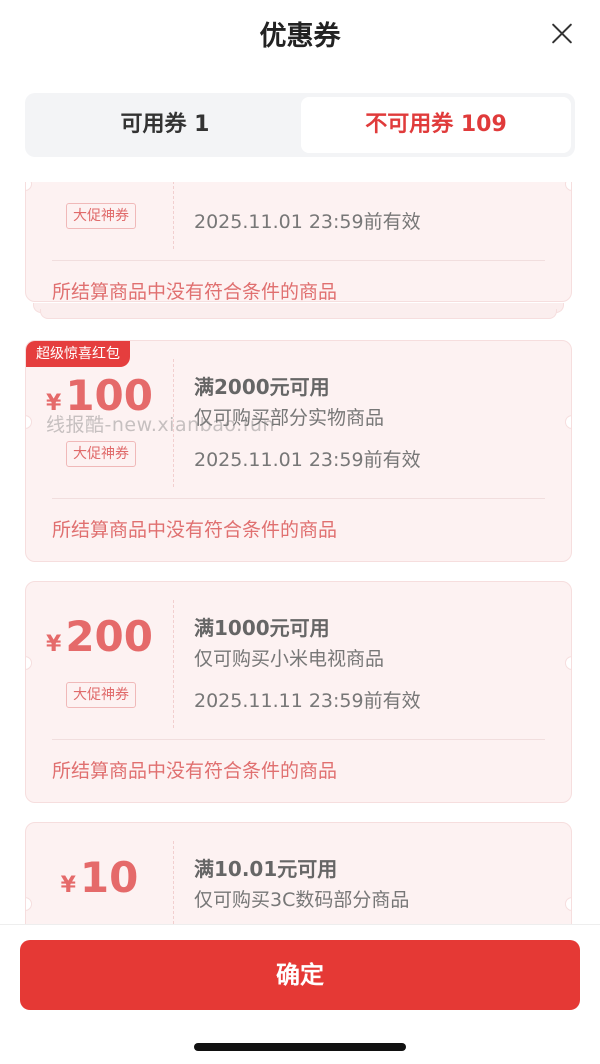  I want to click on page-title: 优惠券, so click(300, 36).